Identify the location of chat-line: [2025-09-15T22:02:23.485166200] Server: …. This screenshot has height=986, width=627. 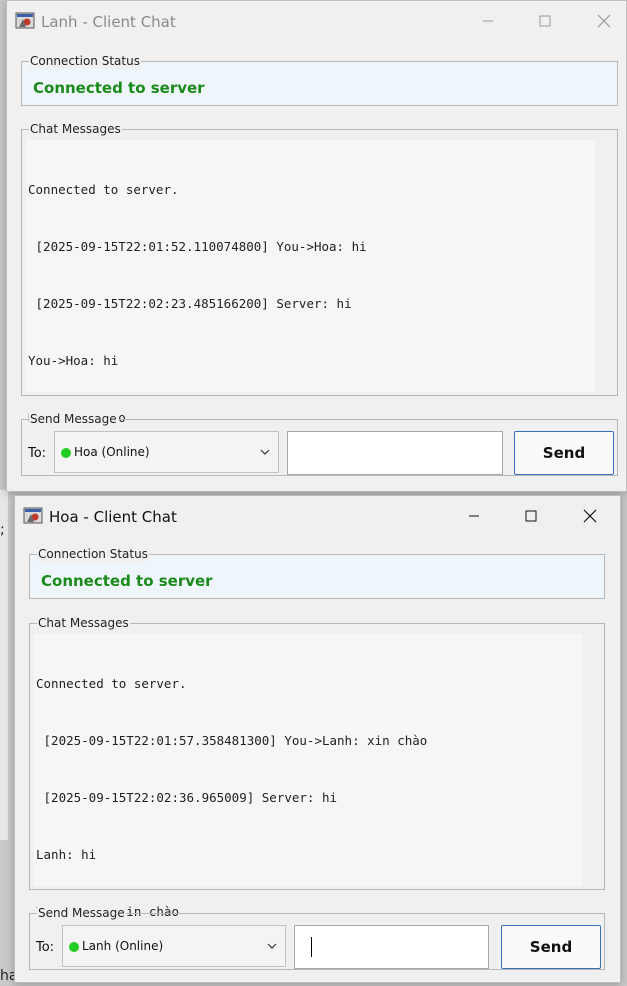
(190, 303).